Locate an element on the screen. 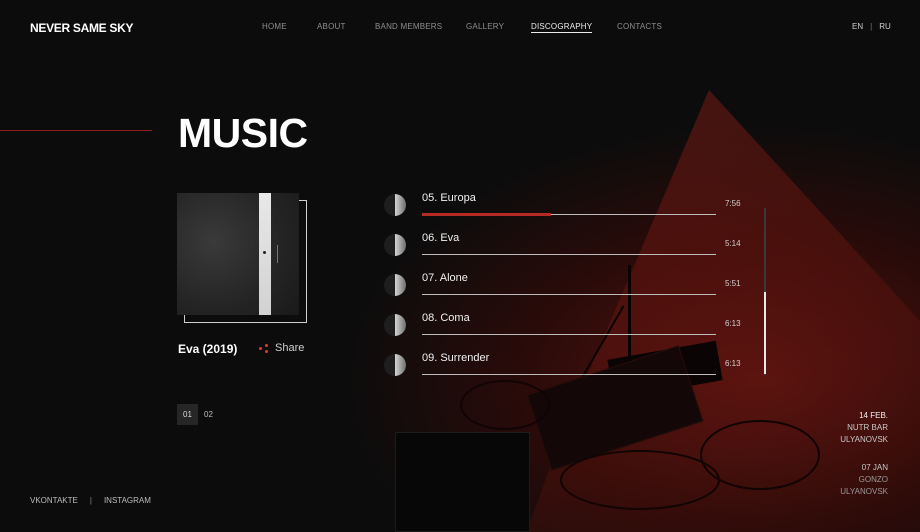 The height and width of the screenshot is (532, 920). event-item: 14 FEB. NUTR BAR ULYANOVSK is located at coordinates (864, 428).